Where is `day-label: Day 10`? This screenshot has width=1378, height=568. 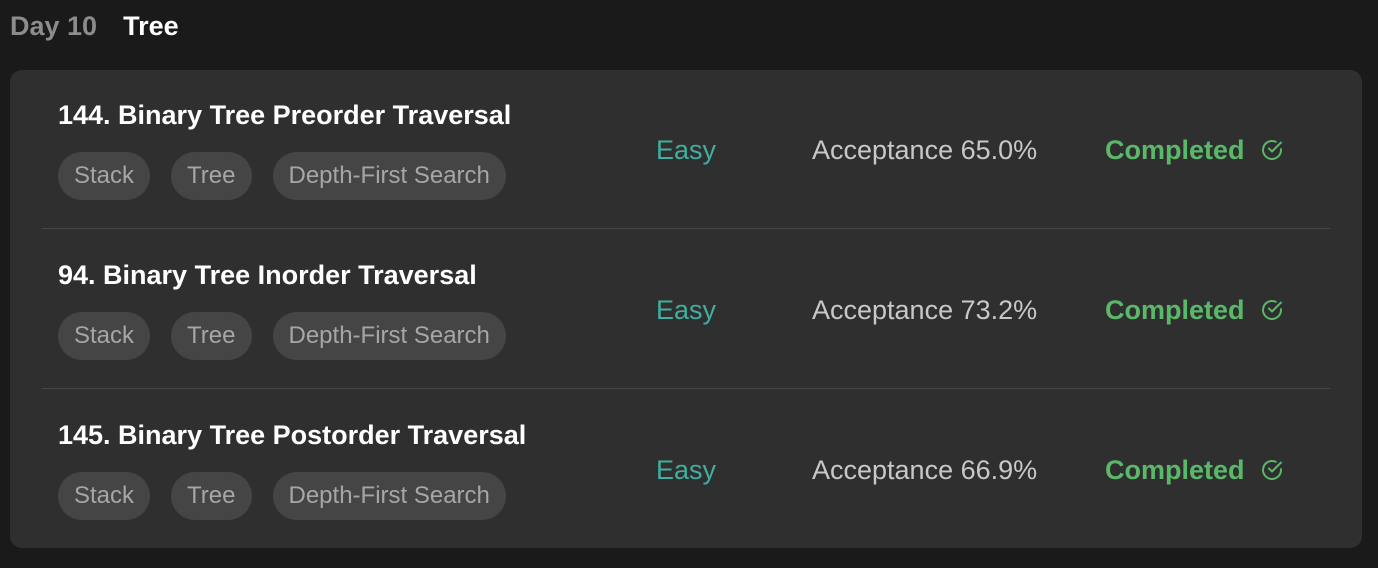 day-label: Day 10 is located at coordinates (54, 25).